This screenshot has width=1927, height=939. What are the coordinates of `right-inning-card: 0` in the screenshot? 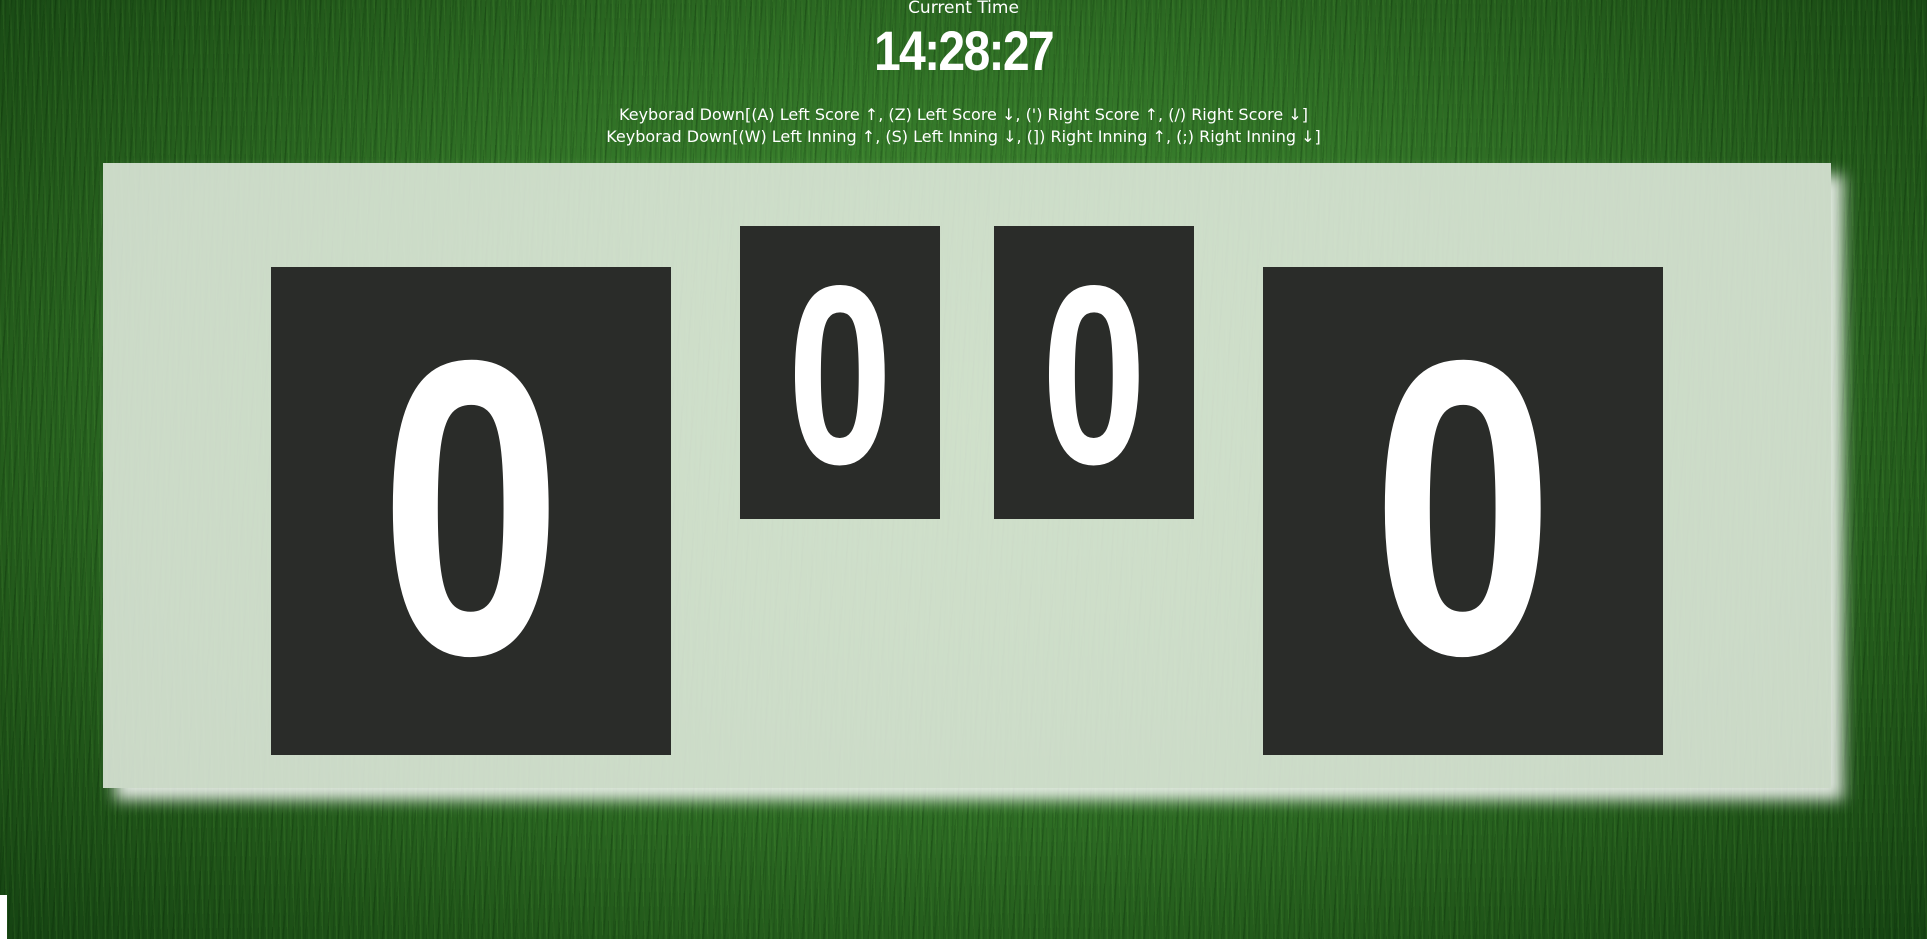 It's located at (1094, 372).